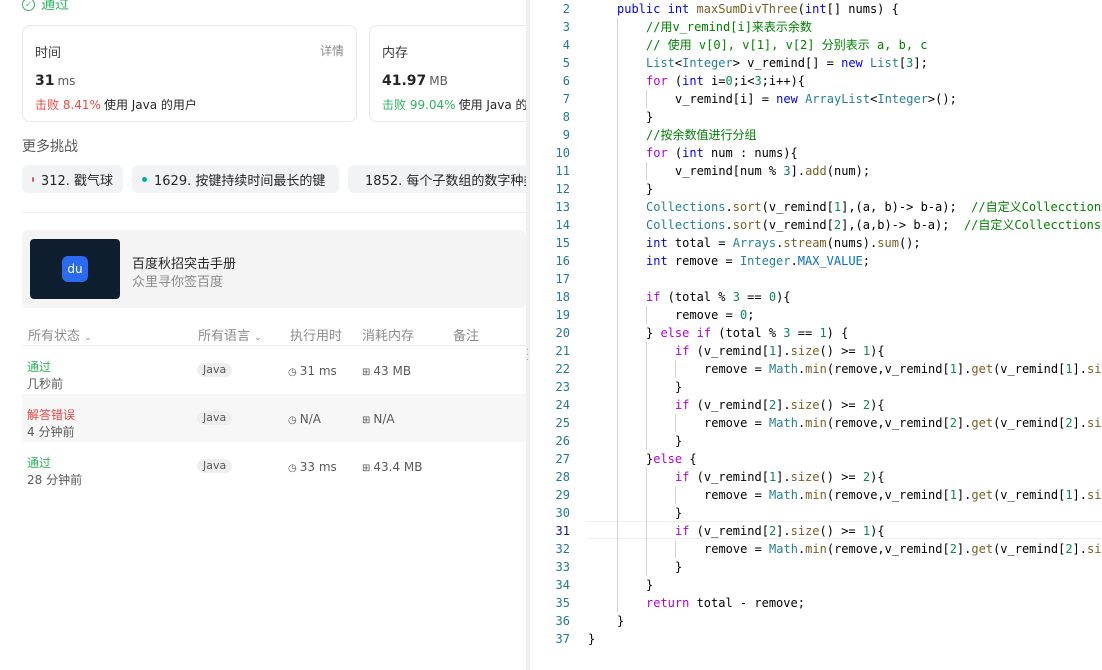 Image resolution: width=1102 pixels, height=670 pixels. What do you see at coordinates (54, 336) in the screenshot?
I see `filter-status-label: 所有状态` at bounding box center [54, 336].